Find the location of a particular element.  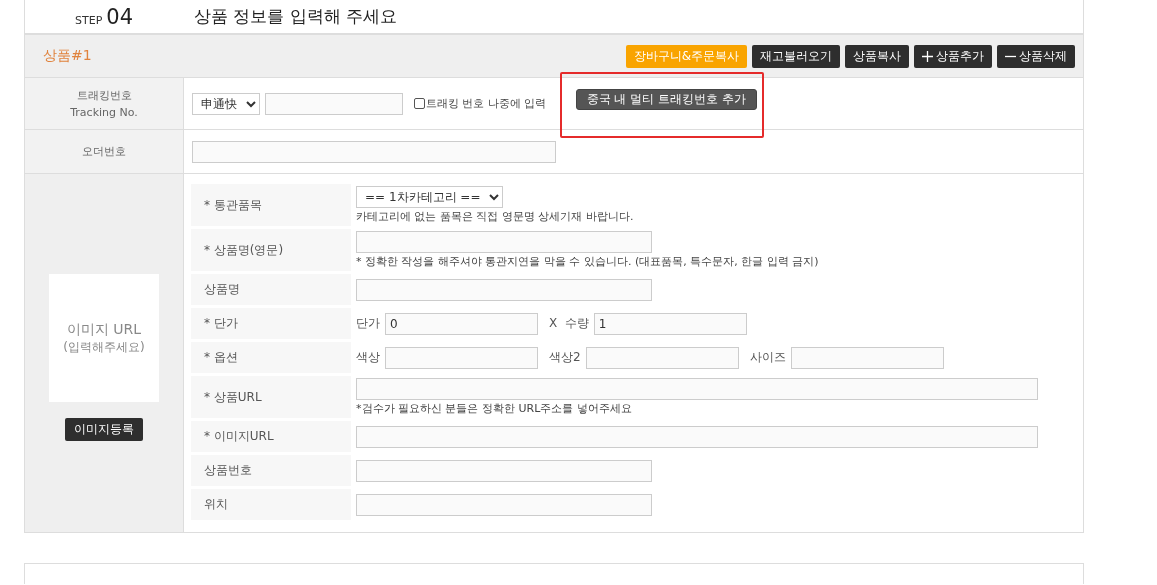

text-field: 1 is located at coordinates (670, 323).